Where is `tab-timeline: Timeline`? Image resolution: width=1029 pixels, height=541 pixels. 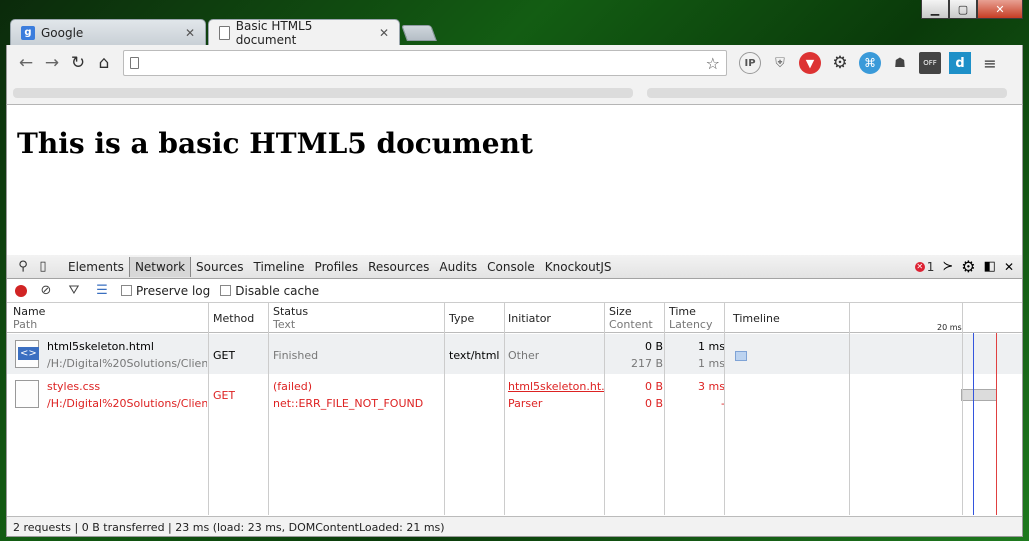 tab-timeline: Timeline is located at coordinates (279, 267).